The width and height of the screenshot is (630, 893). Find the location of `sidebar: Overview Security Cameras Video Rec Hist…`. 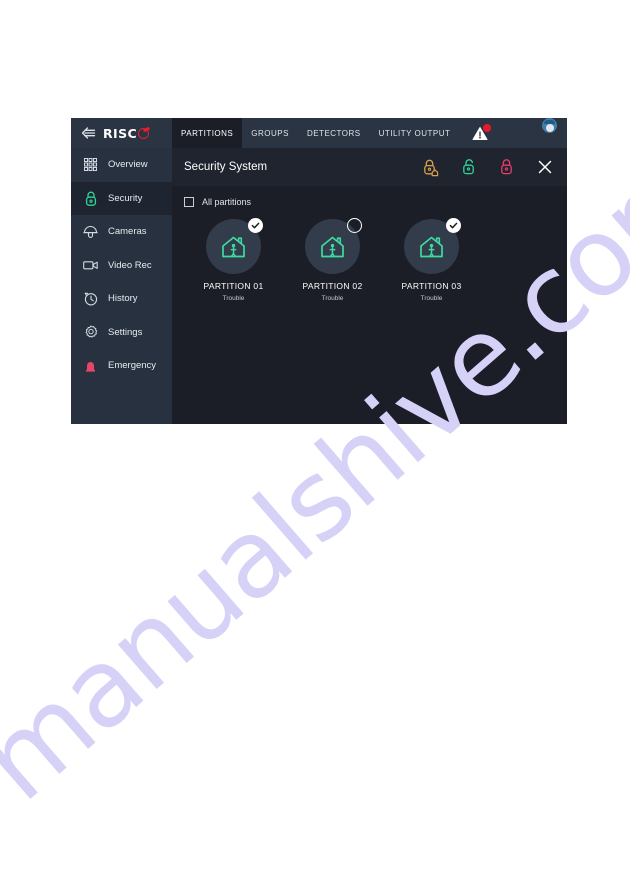

sidebar: Overview Security Cameras Video Rec Hist… is located at coordinates (121, 286).